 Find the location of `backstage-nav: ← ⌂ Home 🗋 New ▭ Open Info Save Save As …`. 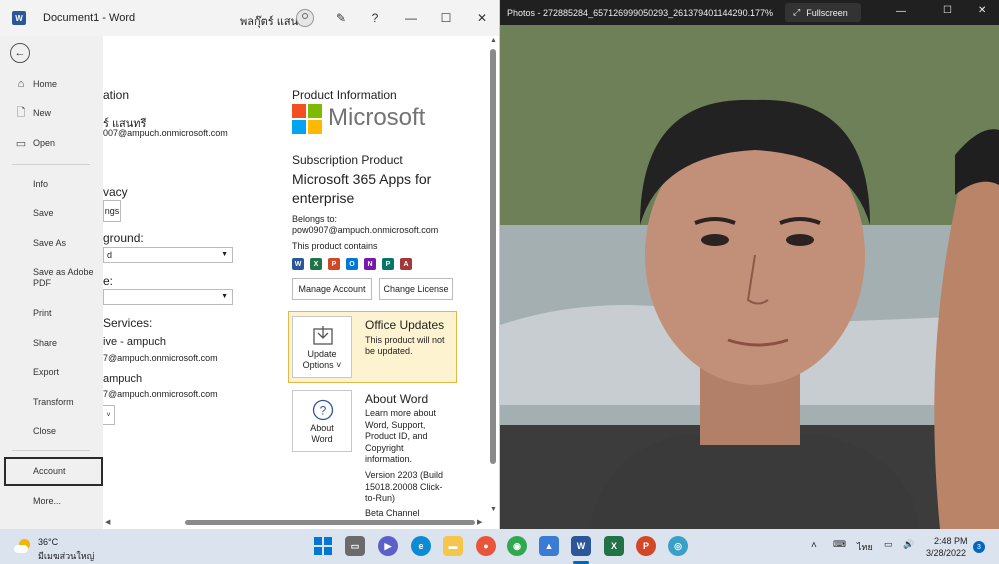

backstage-nav: ← ⌂ Home 🗋 New ▭ Open Info Save Save As … is located at coordinates (51, 282).